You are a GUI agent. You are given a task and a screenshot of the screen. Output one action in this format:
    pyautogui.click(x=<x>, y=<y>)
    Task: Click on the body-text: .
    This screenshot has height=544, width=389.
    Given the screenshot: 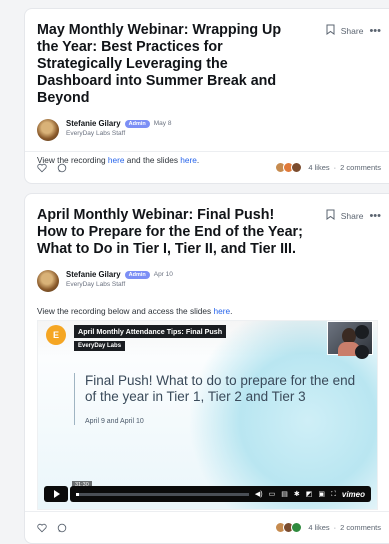 What is the action you would take?
    pyautogui.click(x=231, y=311)
    